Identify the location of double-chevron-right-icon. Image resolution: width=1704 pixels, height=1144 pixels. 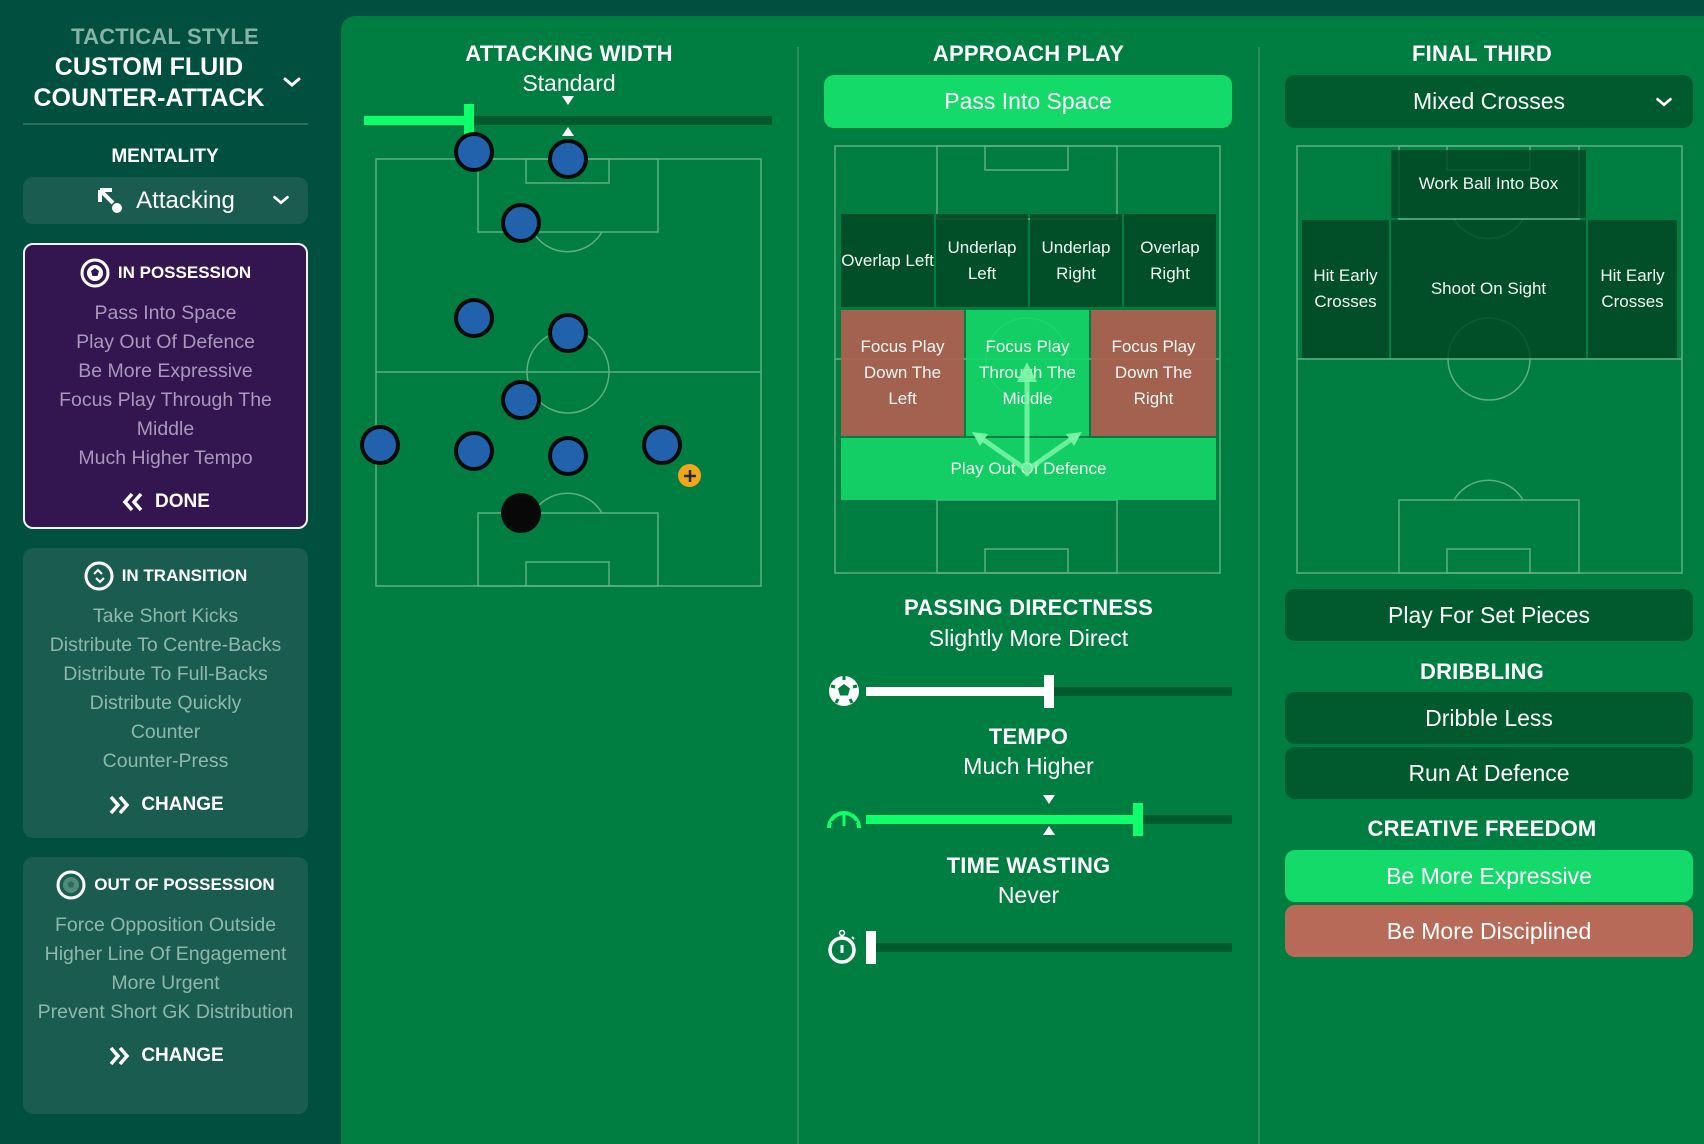
(120, 1056).